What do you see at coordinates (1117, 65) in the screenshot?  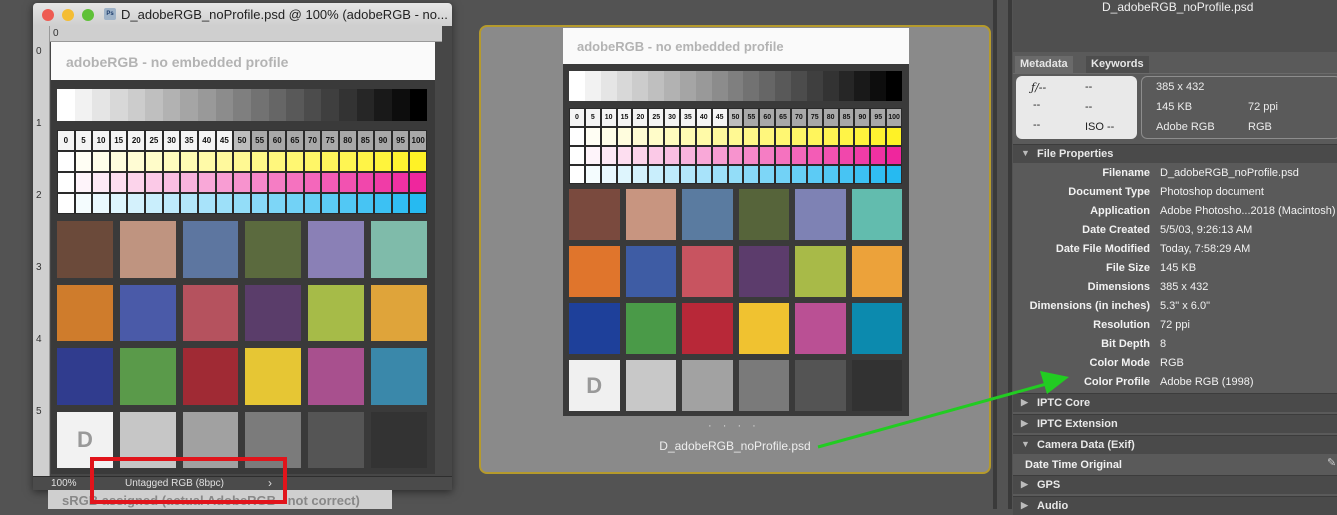 I see `tab-keywords: Keywords` at bounding box center [1117, 65].